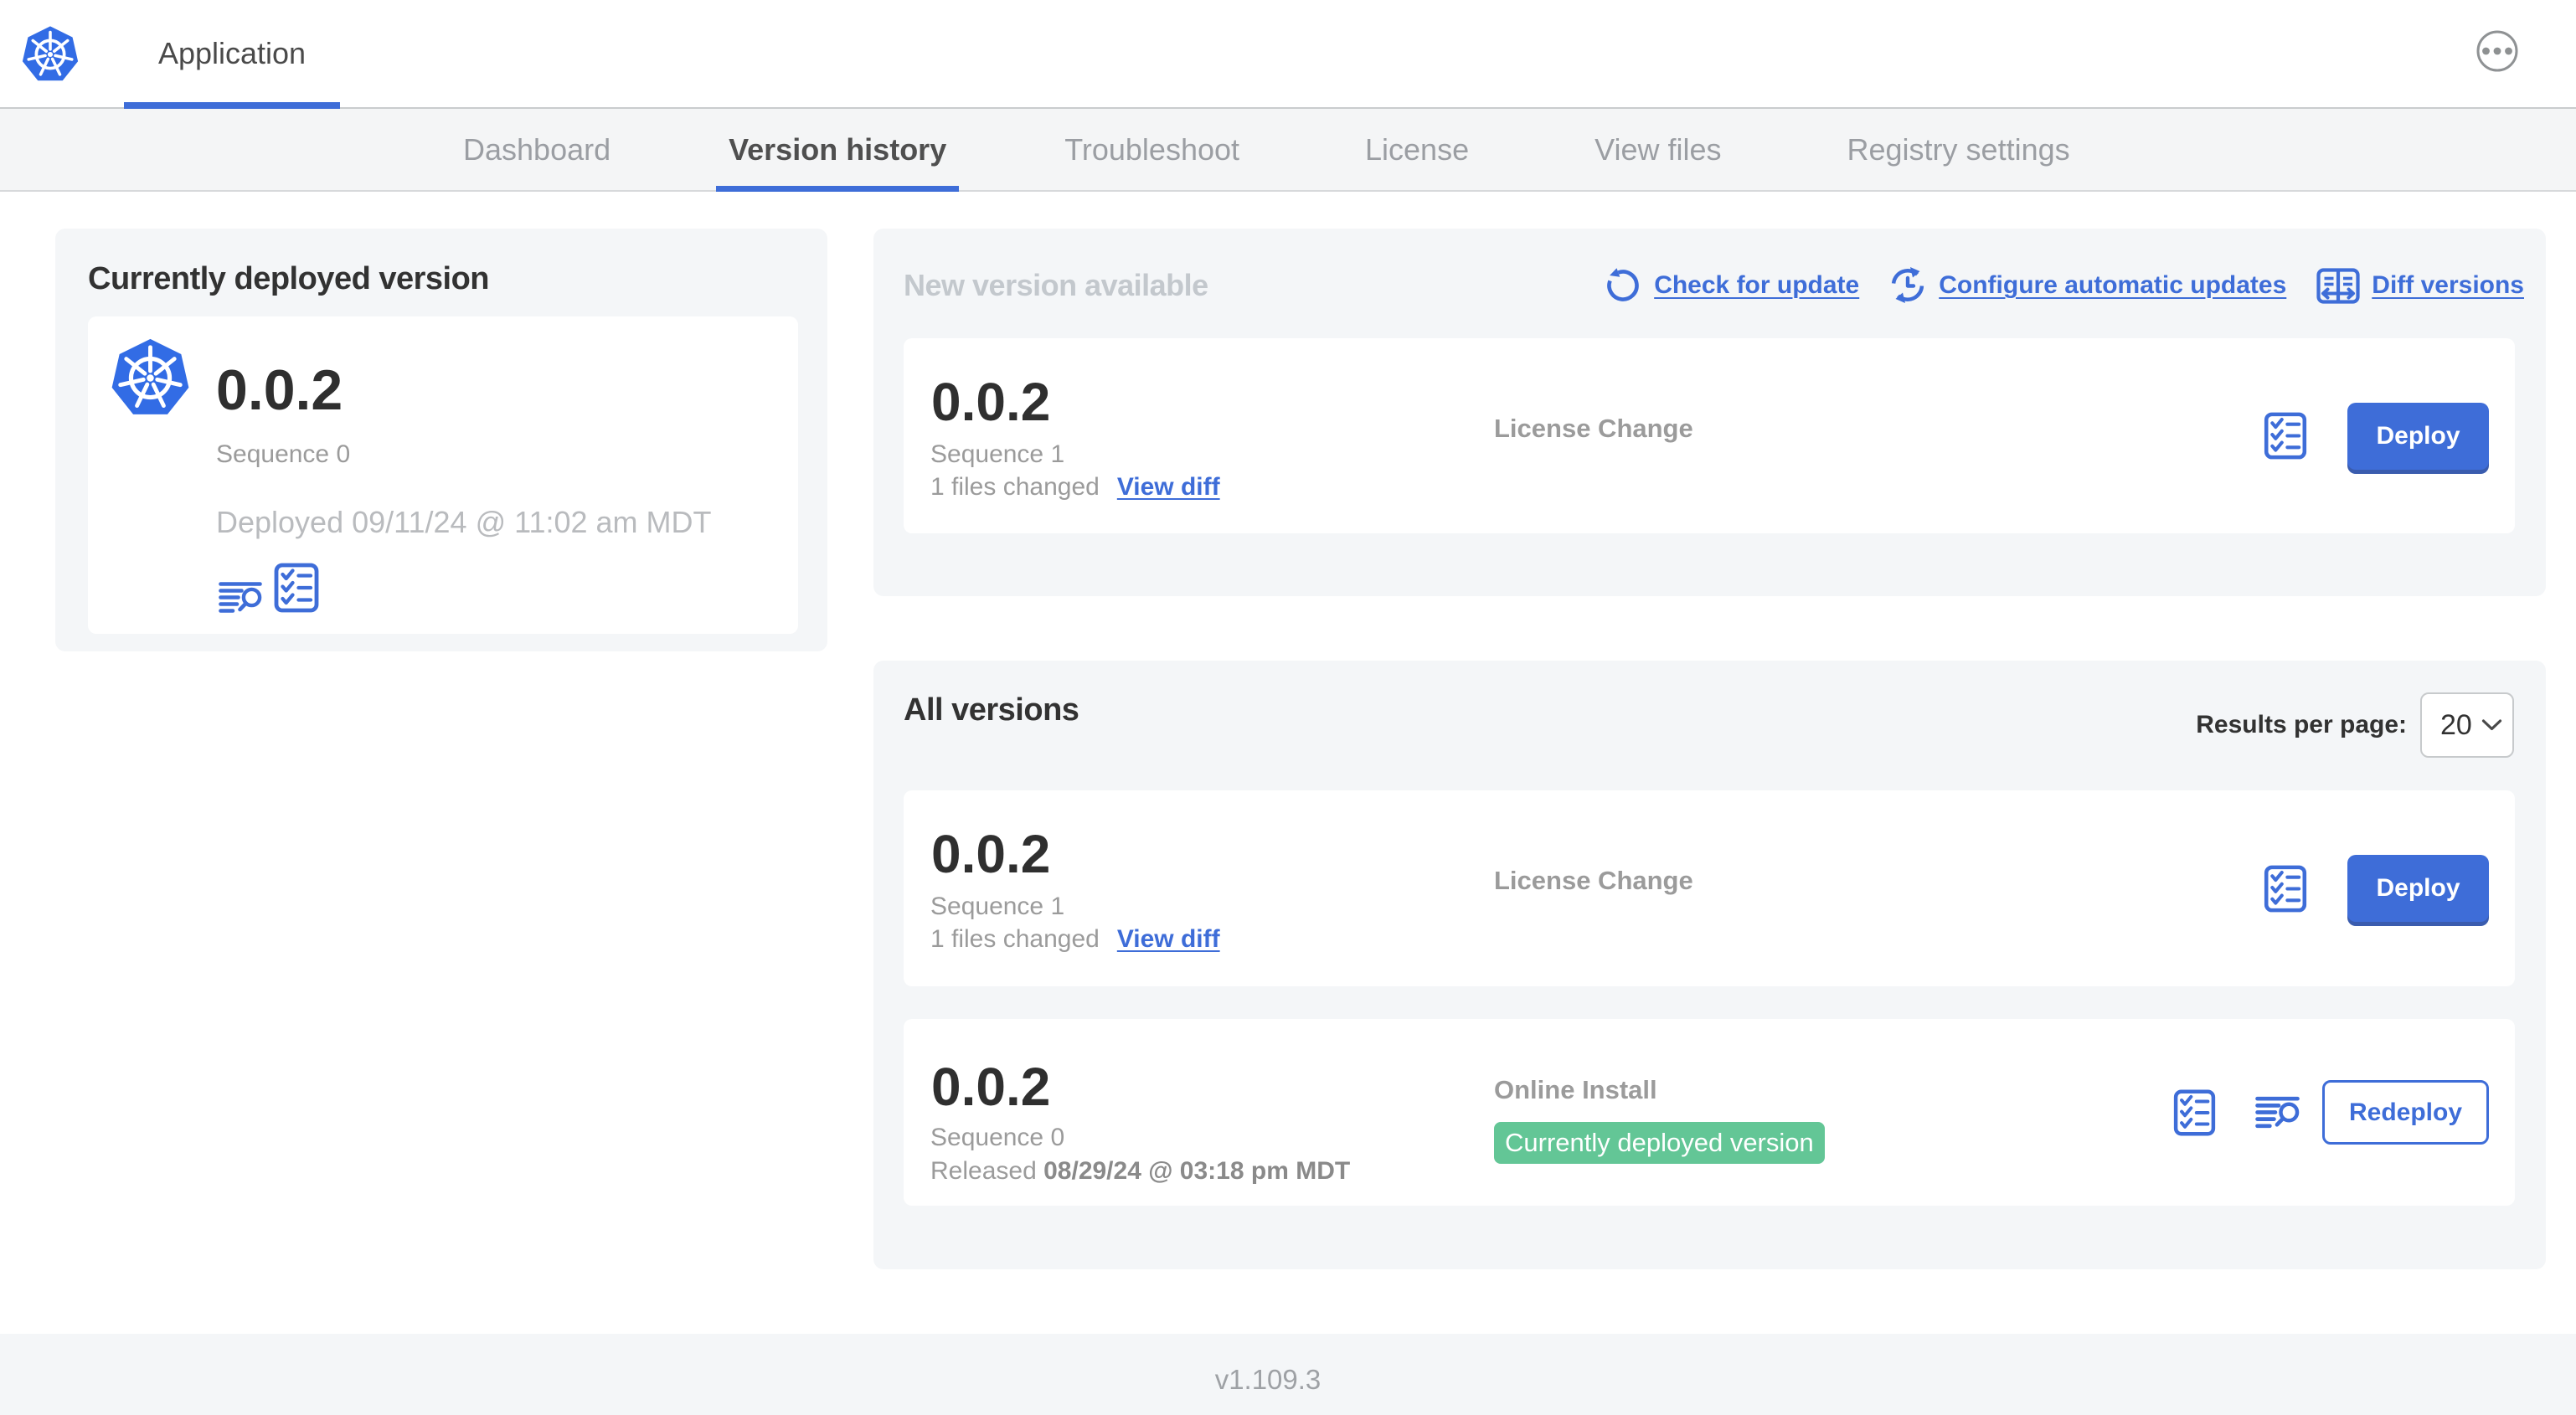 This screenshot has width=2576, height=1415. Describe the element at coordinates (50, 53) in the screenshot. I see `kubernetes-logo-icon` at that location.